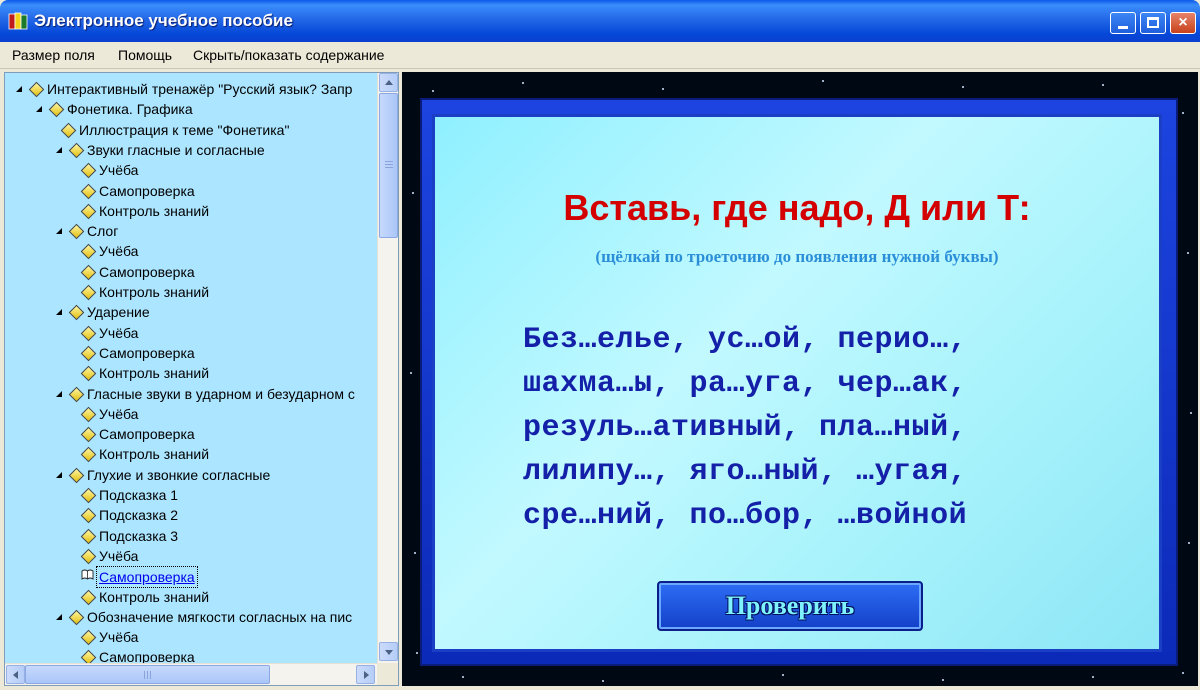  What do you see at coordinates (745, 384) in the screenshot?
I see `word-line-2: шахма…ы, ра…уга, чер…ак,` at bounding box center [745, 384].